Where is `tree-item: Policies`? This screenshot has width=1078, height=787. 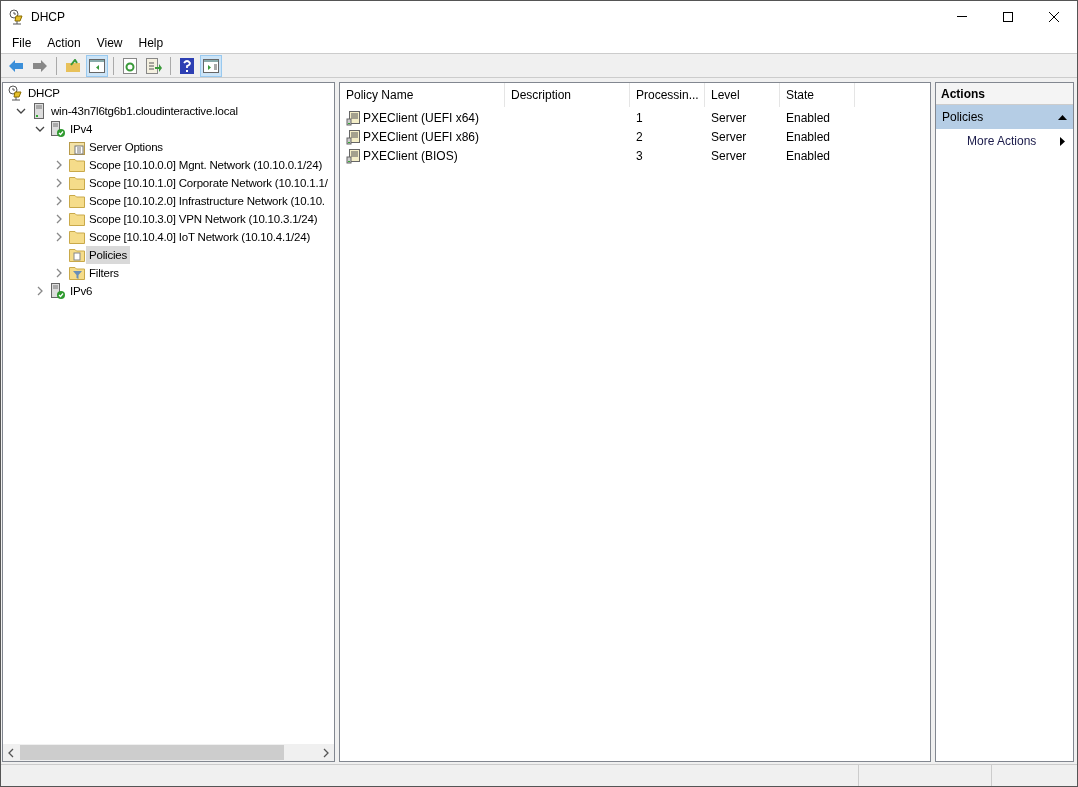
tree-item: Policies is located at coordinates (108, 255).